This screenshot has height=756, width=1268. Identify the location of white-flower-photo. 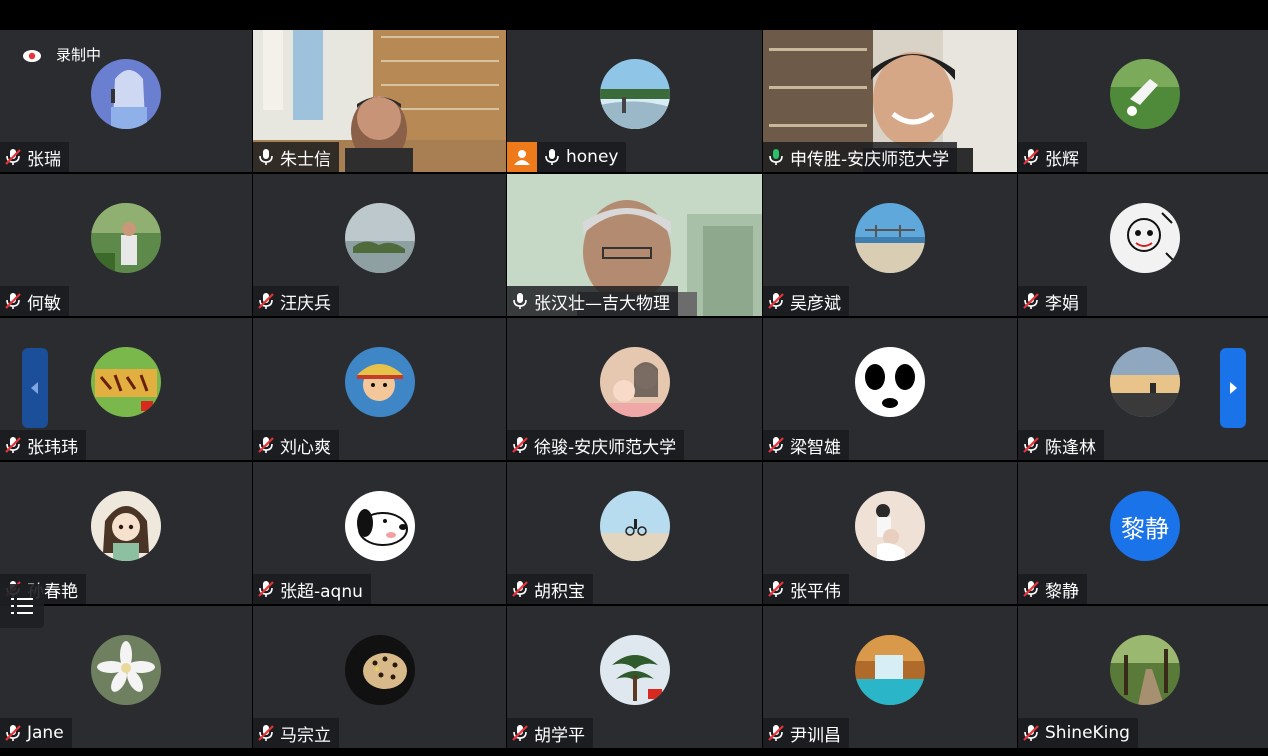
(126, 670).